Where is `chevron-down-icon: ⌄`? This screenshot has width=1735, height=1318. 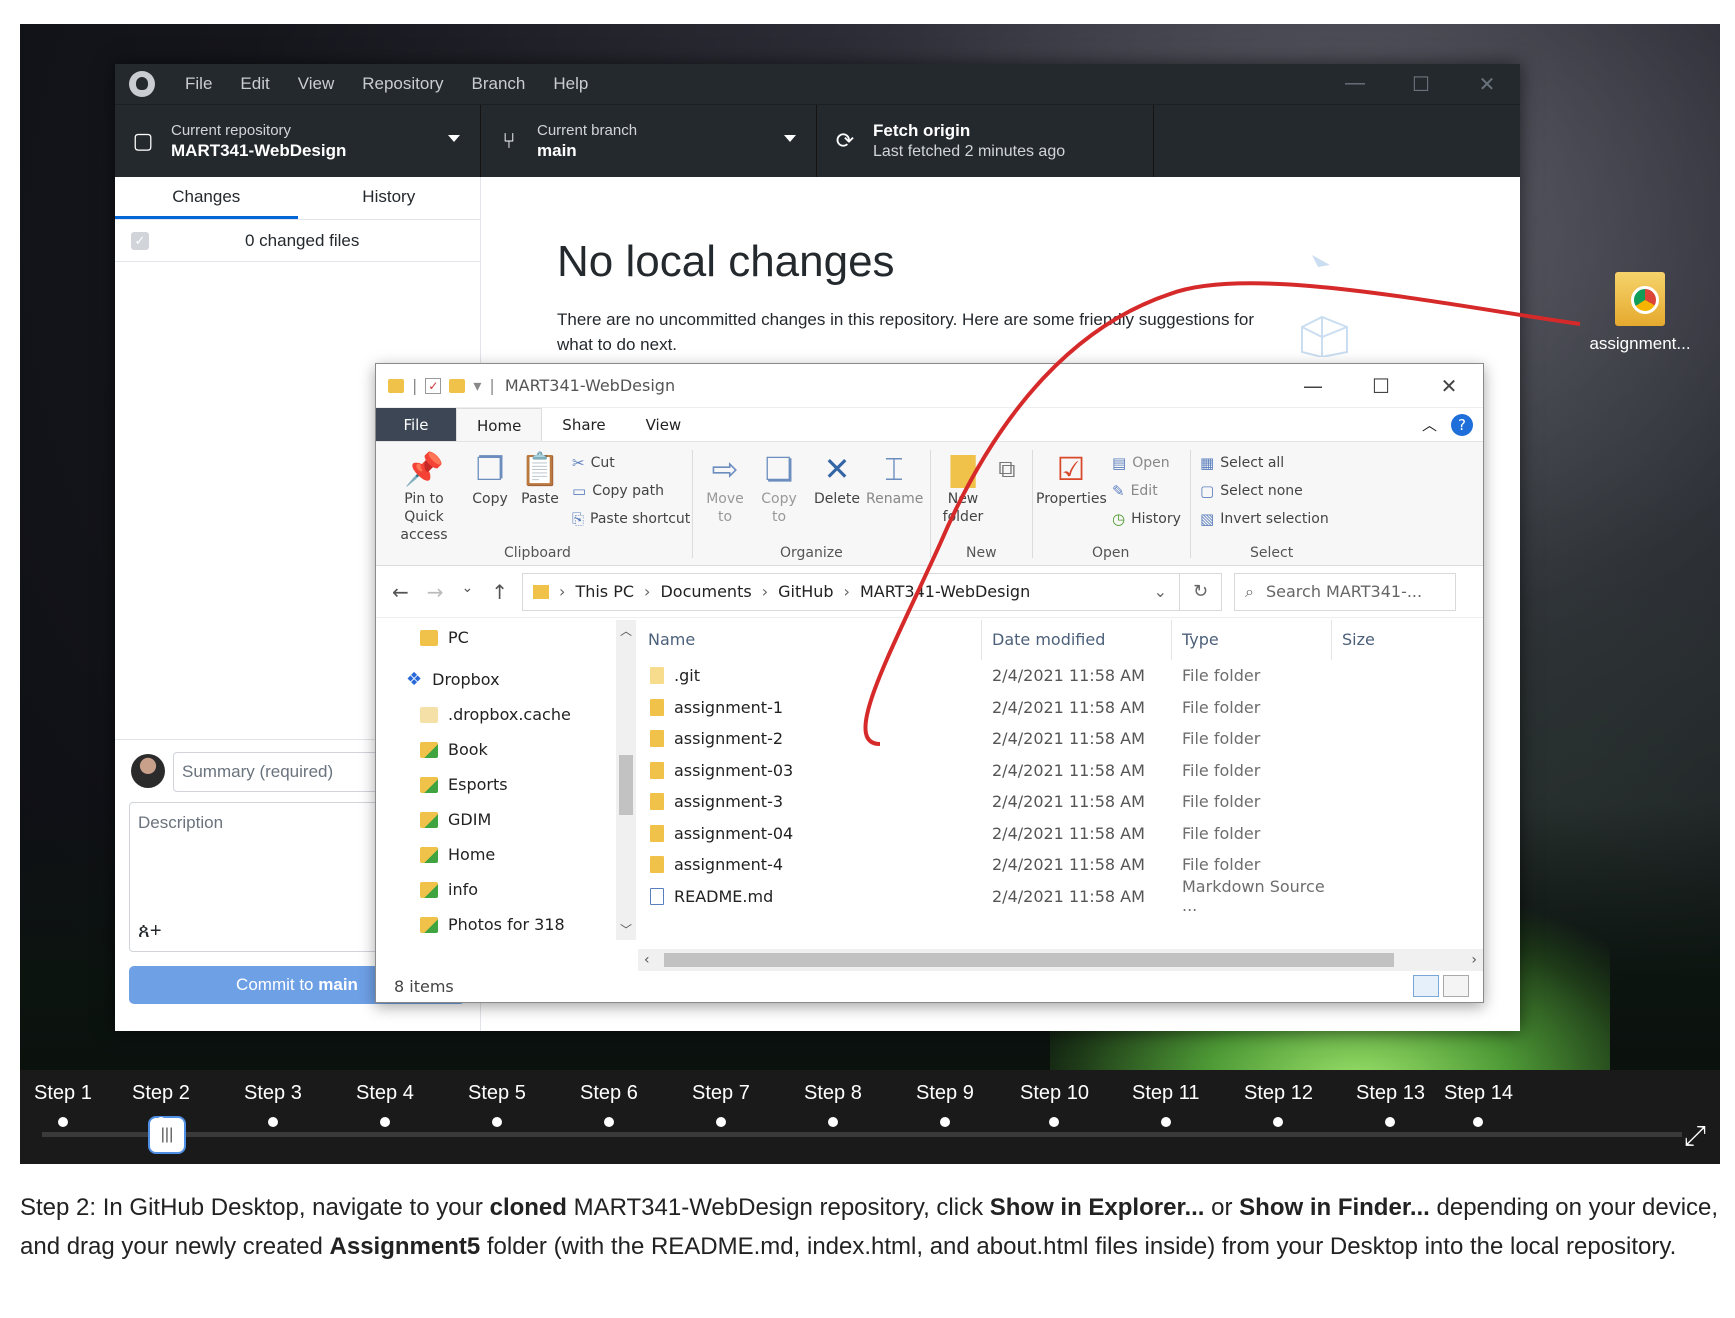
chevron-down-icon: ⌄ is located at coordinates (1160, 591).